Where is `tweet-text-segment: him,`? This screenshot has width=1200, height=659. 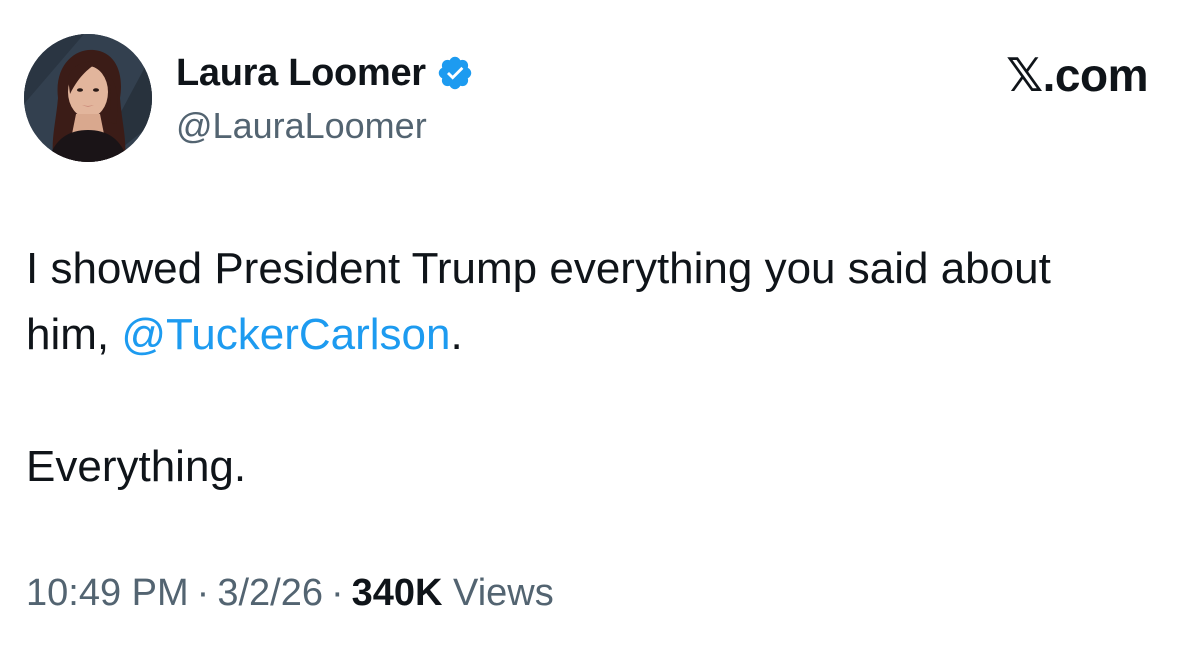
tweet-text-segment: him, is located at coordinates (74, 334).